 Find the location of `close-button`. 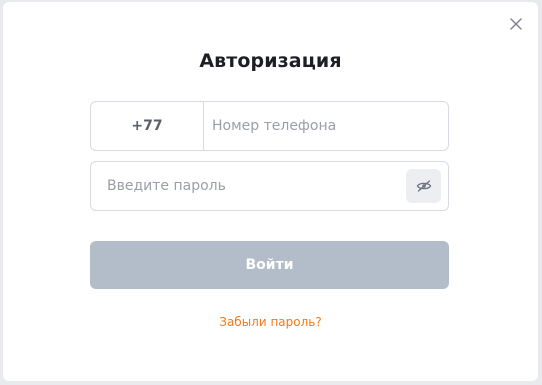

close-button is located at coordinates (516, 24).